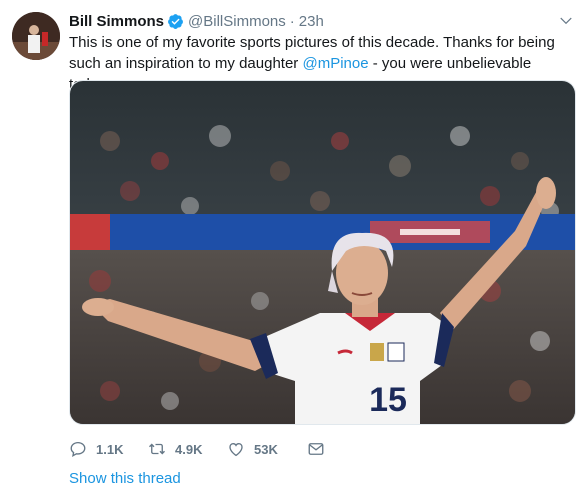  What do you see at coordinates (78, 449) in the screenshot?
I see `reply-icon` at bounding box center [78, 449].